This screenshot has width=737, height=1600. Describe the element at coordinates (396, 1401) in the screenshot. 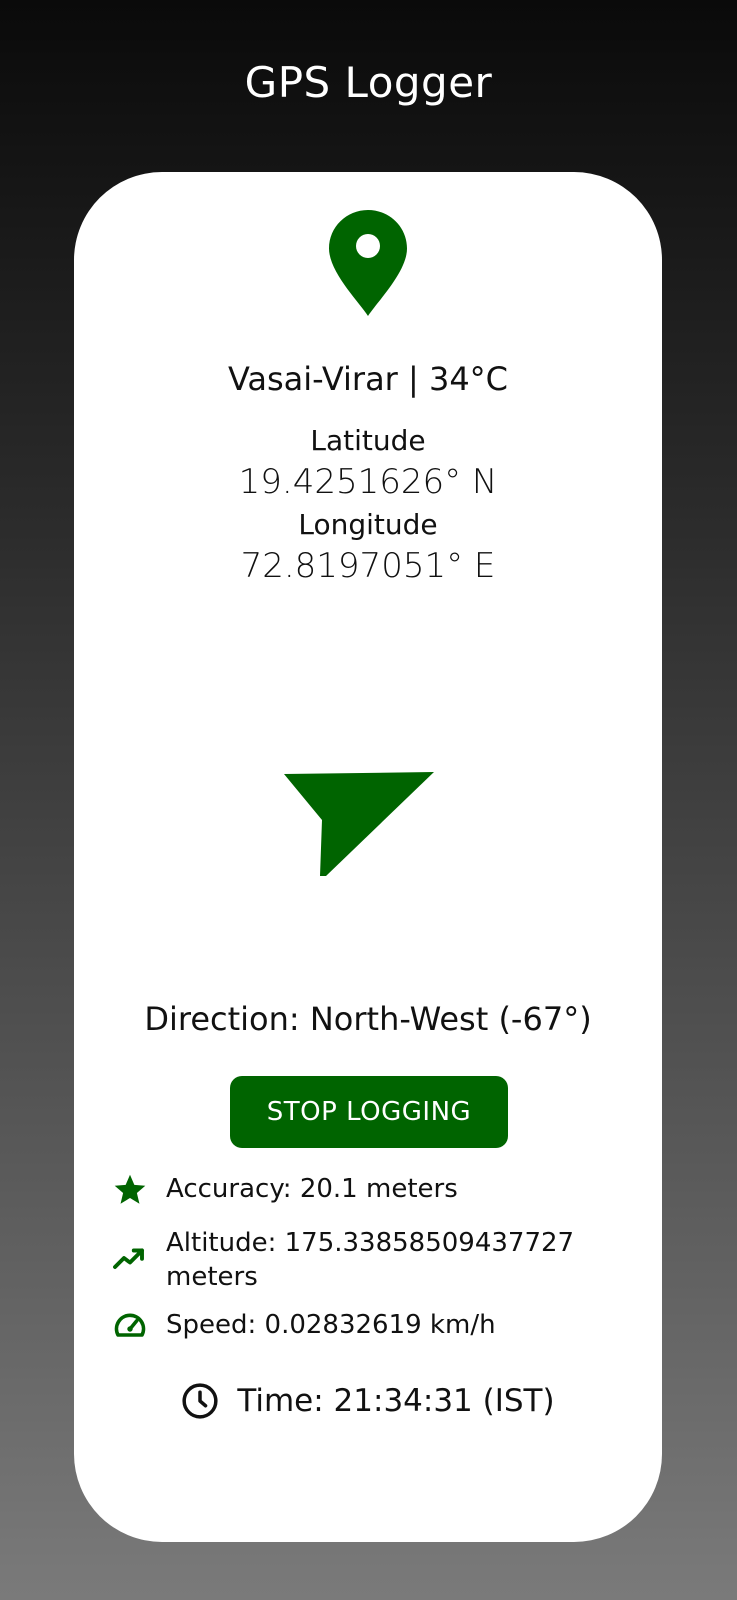

I see `time-text: Time: 21:34:31 (IST)` at that location.